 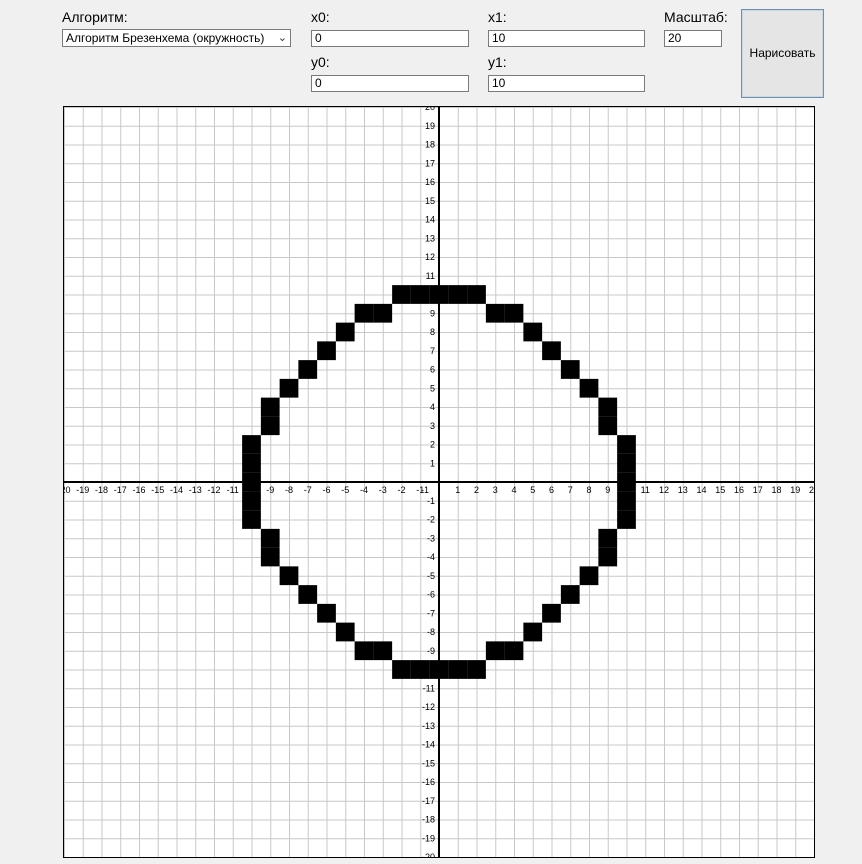 What do you see at coordinates (431, 520) in the screenshot?
I see `y-tick-label: -2` at bounding box center [431, 520].